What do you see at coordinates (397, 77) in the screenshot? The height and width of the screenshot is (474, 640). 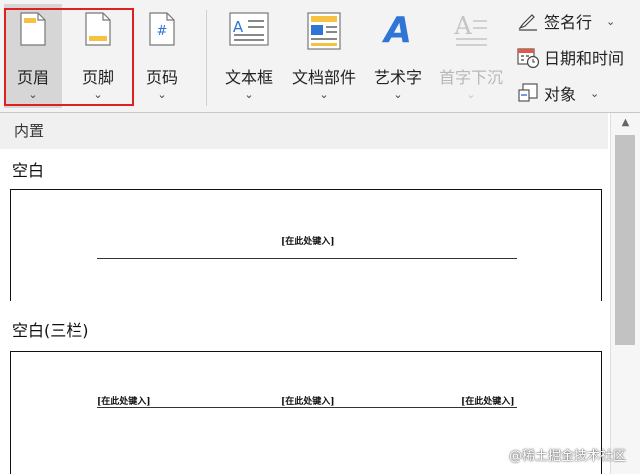 I see `wordart-label: 艺术字` at bounding box center [397, 77].